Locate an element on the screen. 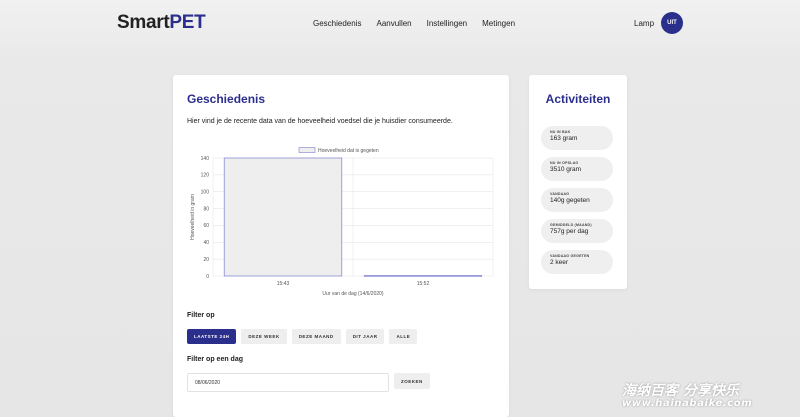 The image size is (800, 417). x-tick-label: 15:52 is located at coordinates (423, 284).